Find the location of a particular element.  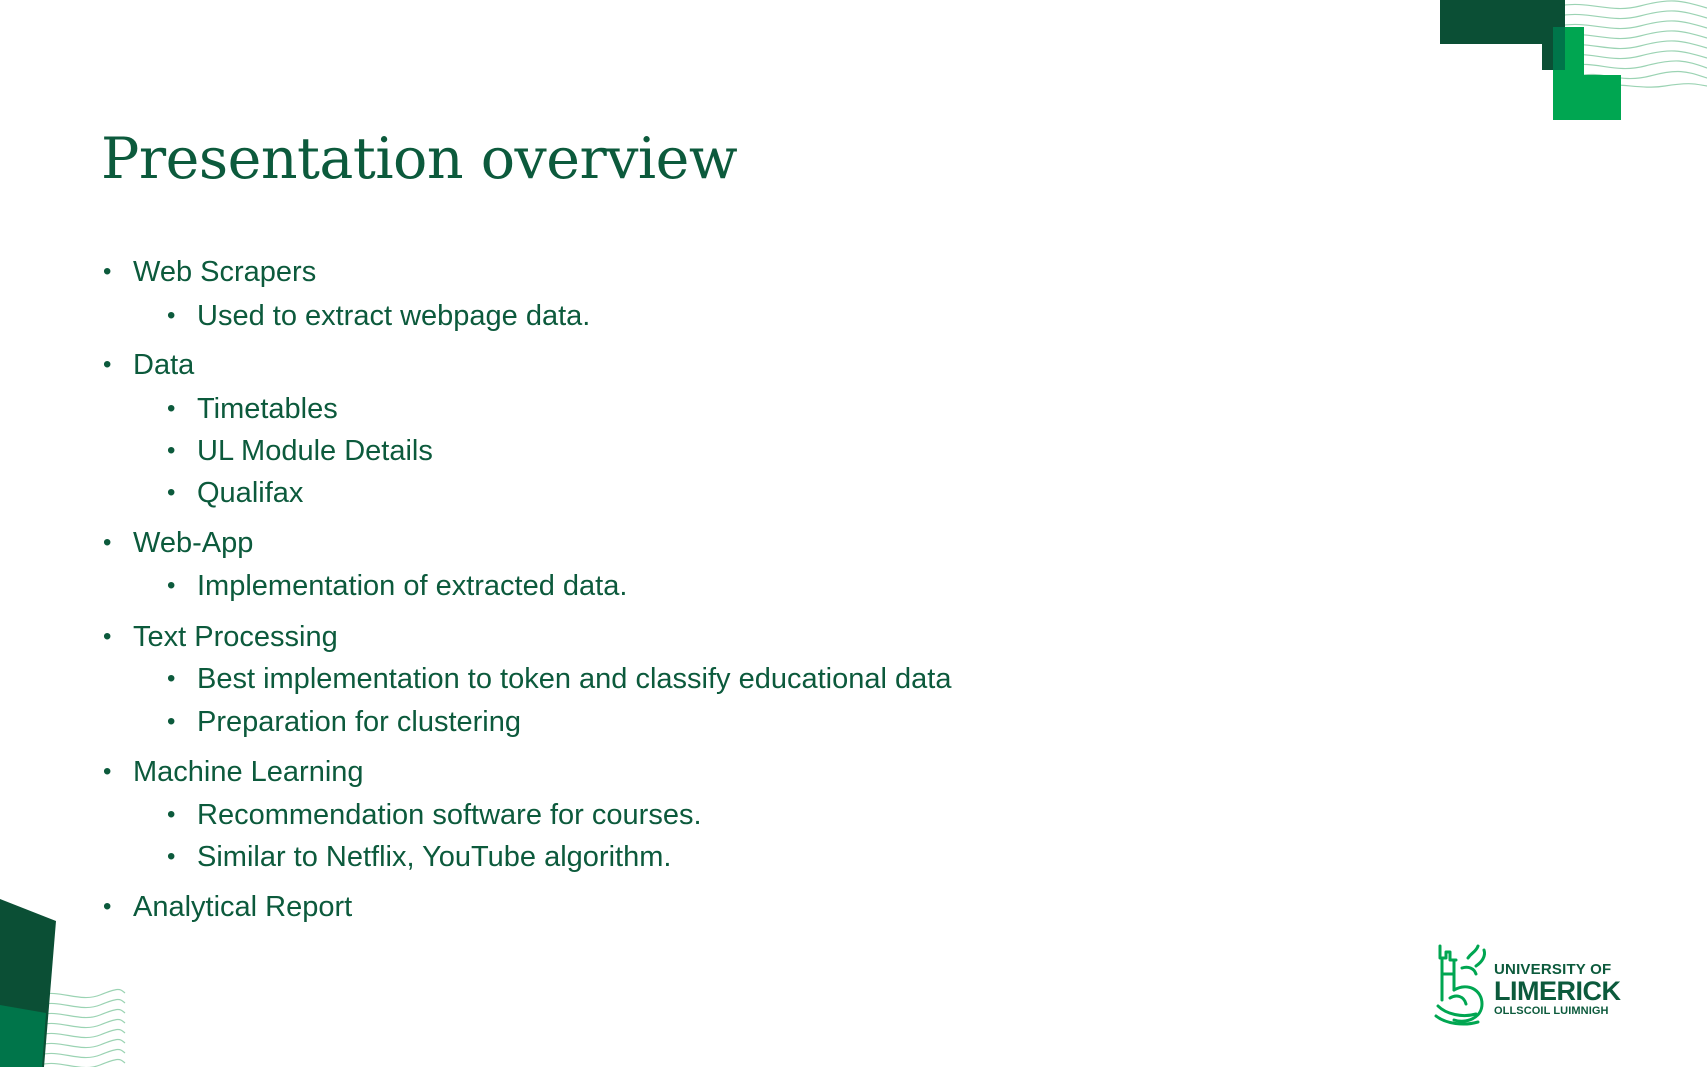

bullet-text: Data is located at coordinates (164, 365).